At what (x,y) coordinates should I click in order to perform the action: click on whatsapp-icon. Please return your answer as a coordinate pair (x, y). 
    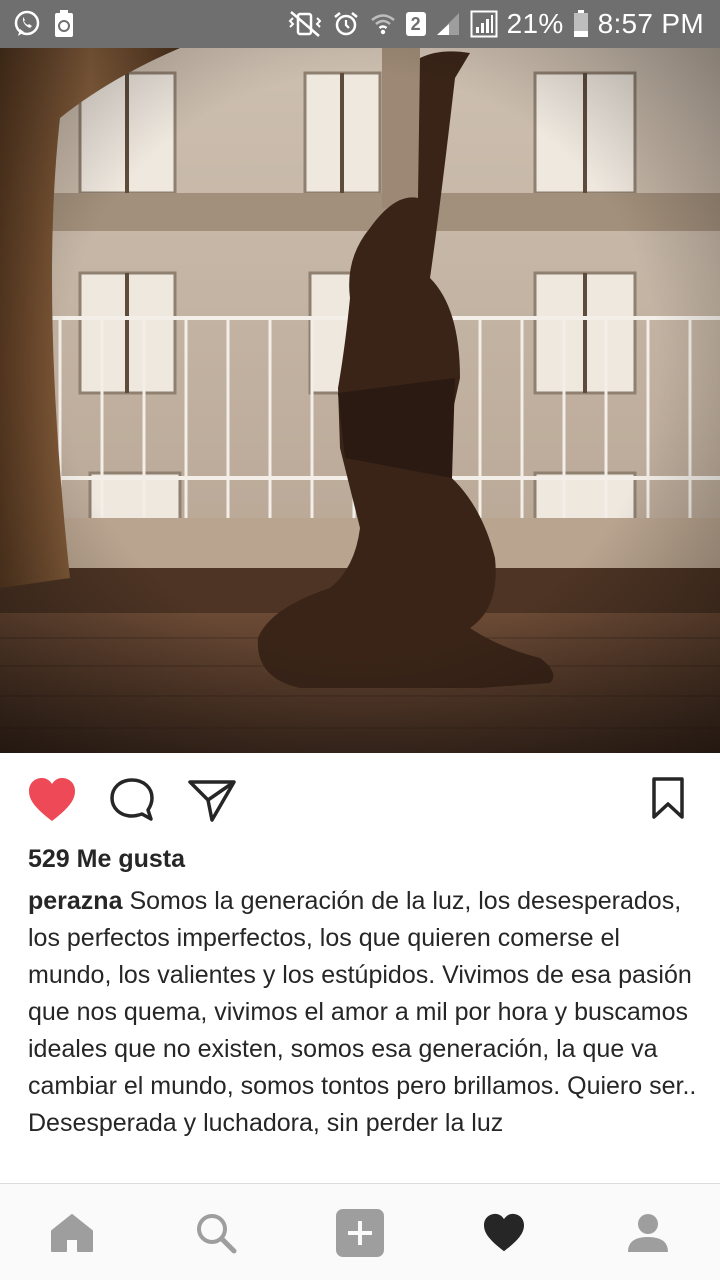
    Looking at the image, I should click on (27, 24).